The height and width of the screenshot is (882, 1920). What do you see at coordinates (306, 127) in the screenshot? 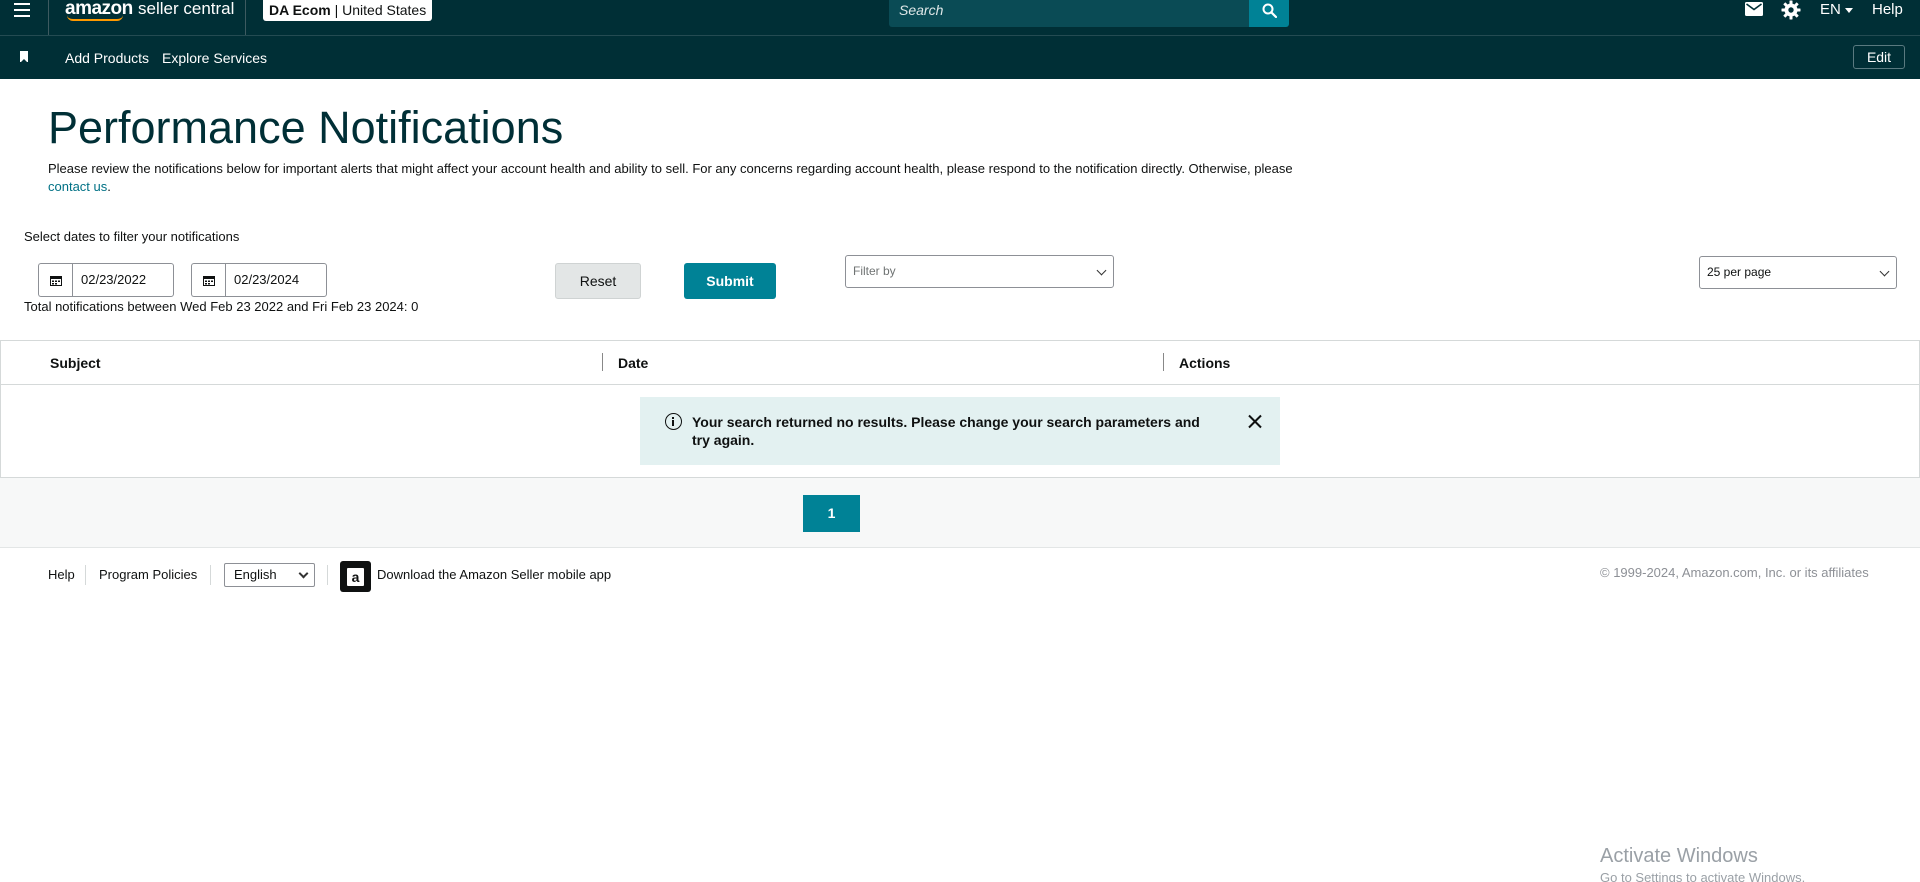
I see `page-title: Performance Notifications` at bounding box center [306, 127].